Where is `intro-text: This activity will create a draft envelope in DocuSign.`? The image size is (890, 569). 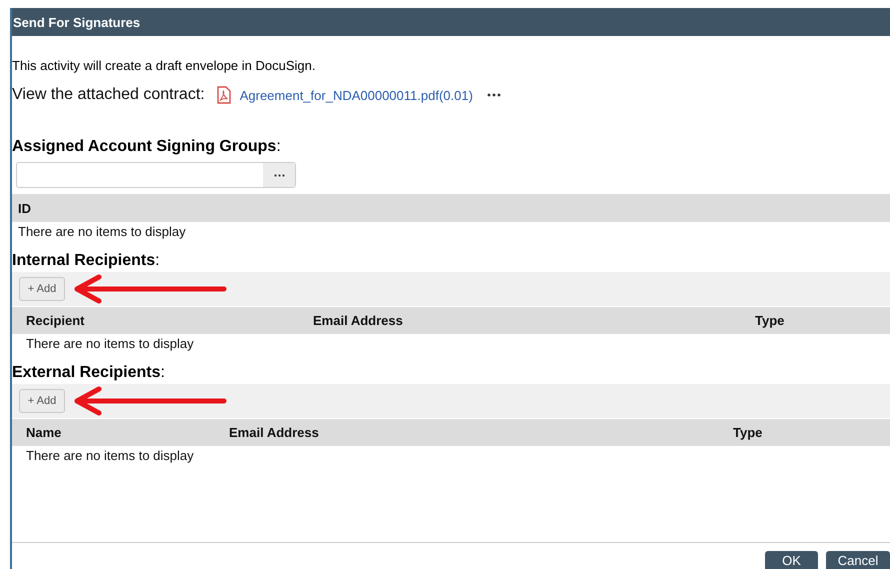 intro-text: This activity will create a draft envelope in DocuSign. is located at coordinates (164, 66).